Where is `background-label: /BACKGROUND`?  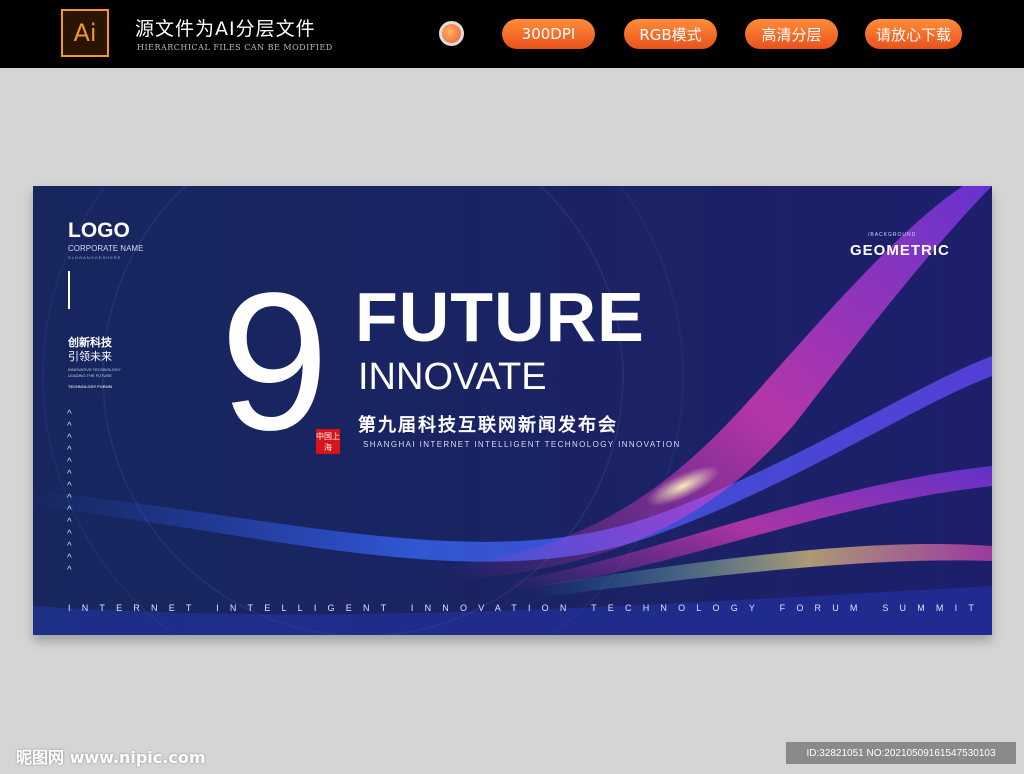
background-label: /BACKGROUND is located at coordinates (892, 235).